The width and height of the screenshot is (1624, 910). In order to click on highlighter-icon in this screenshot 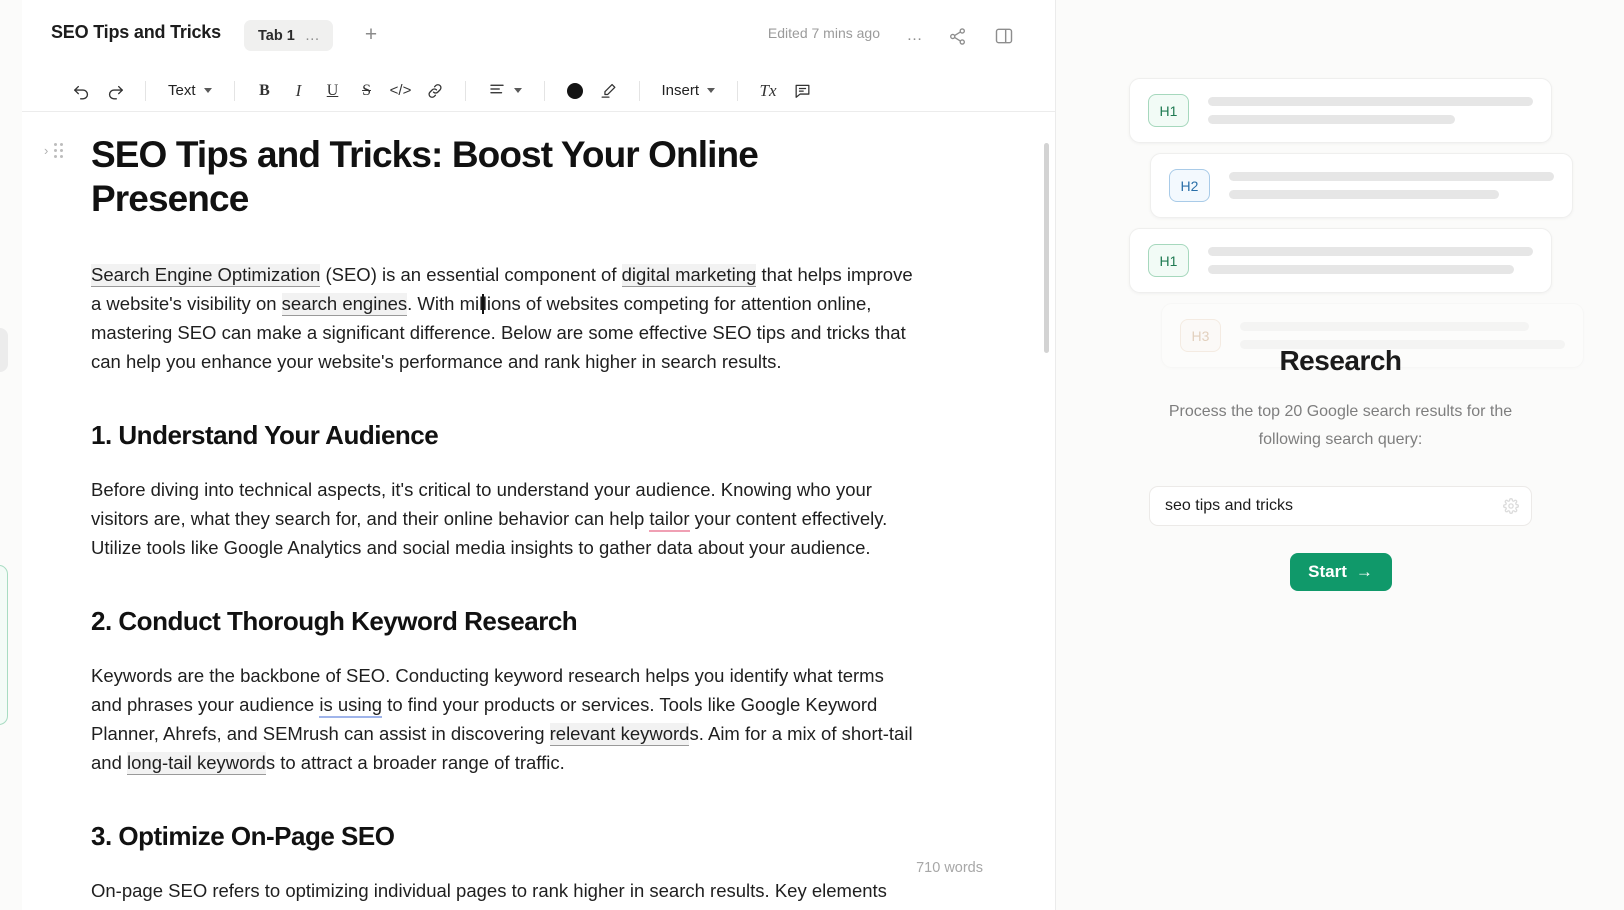, I will do `click(609, 91)`.